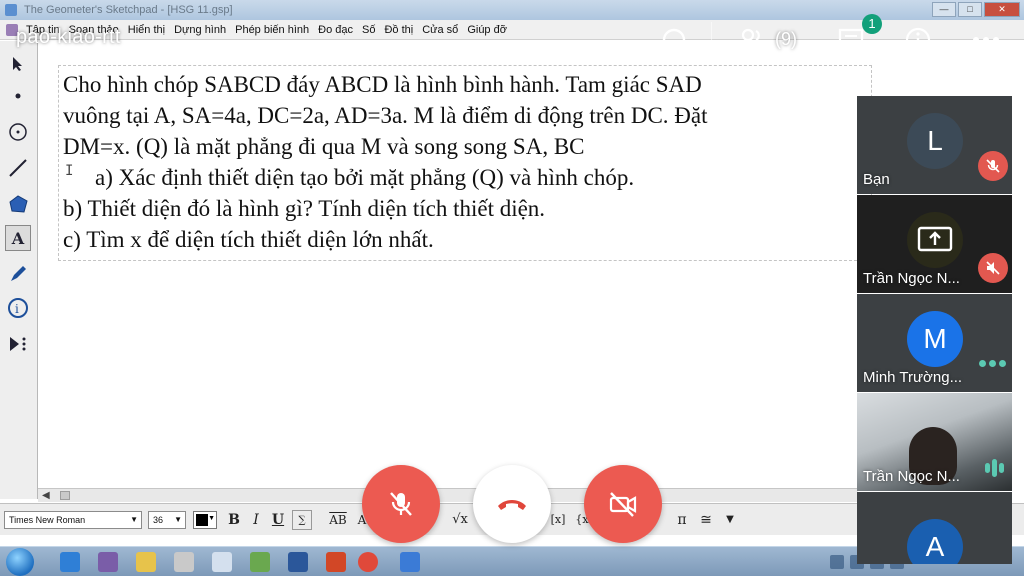 Image resolution: width=1024 pixels, height=576 pixels. Describe the element at coordinates (711, 39) in the screenshot. I see `divider` at that location.